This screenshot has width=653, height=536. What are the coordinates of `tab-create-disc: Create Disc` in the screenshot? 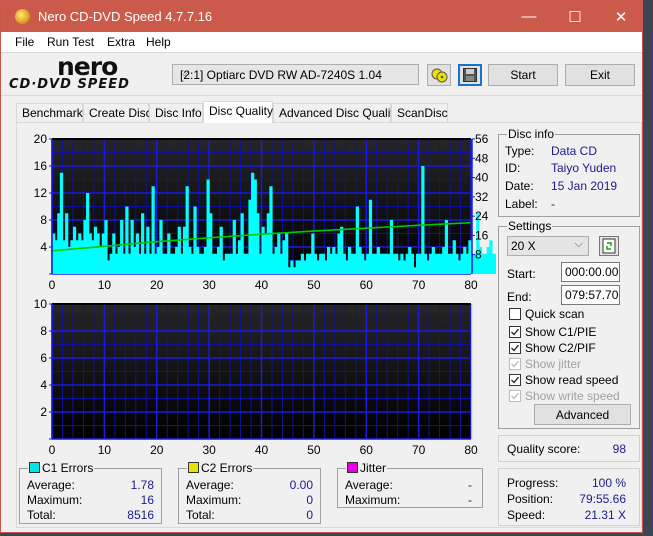 It's located at (117, 112).